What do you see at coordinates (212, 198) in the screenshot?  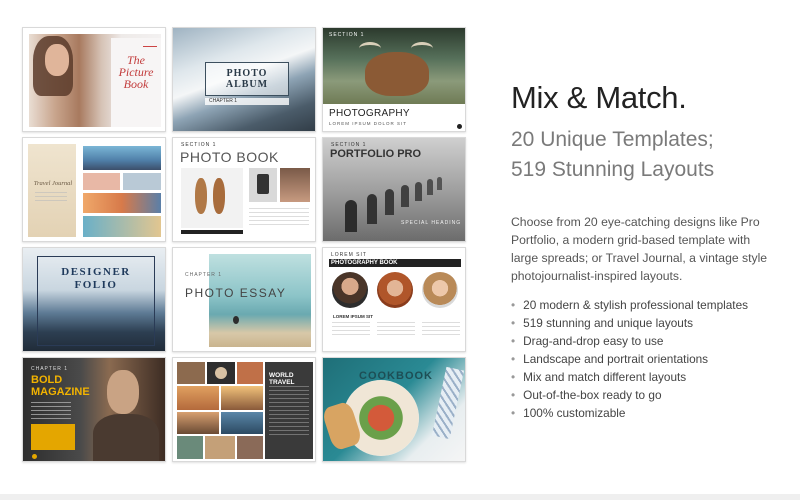 I see `photo-book-shoes-photo` at bounding box center [212, 198].